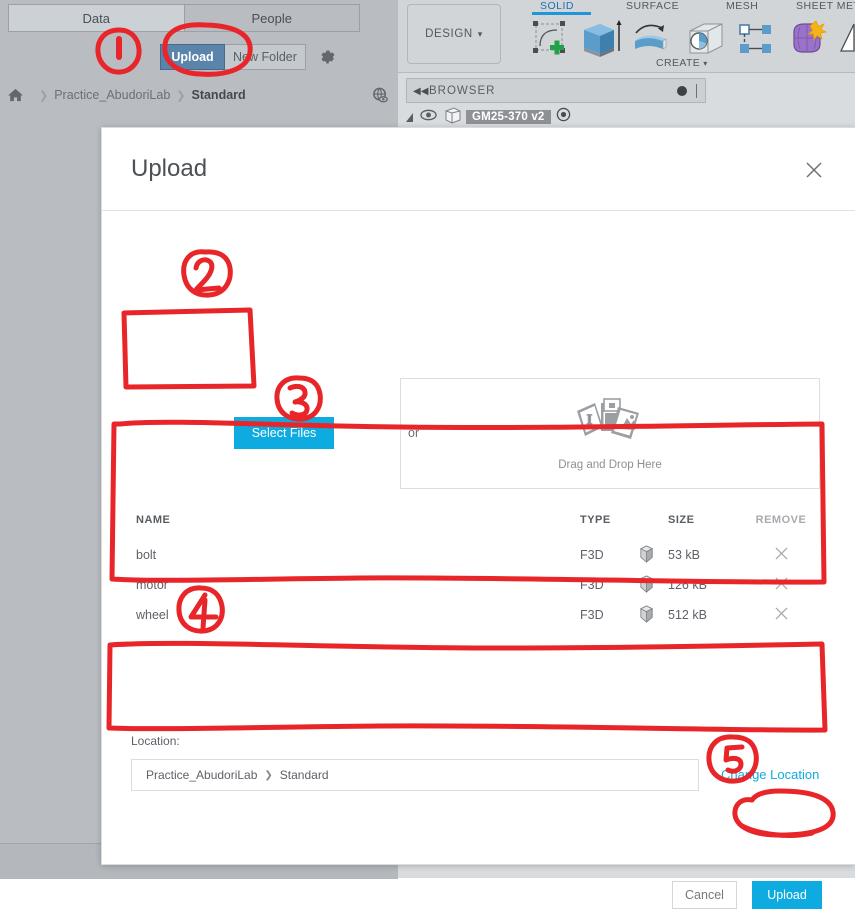 The height and width of the screenshot is (909, 855). What do you see at coordinates (610, 464) in the screenshot?
I see `drag-and-drop-label: Drag and Drop Here` at bounding box center [610, 464].